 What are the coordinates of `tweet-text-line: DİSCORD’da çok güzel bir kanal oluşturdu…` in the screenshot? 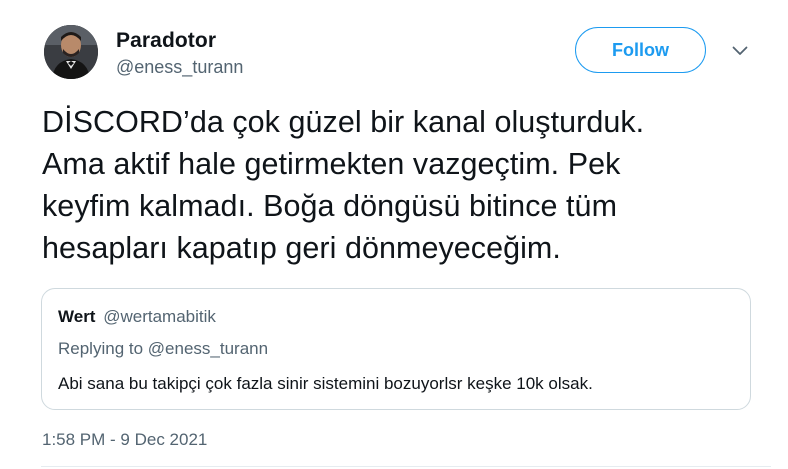 It's located at (343, 122).